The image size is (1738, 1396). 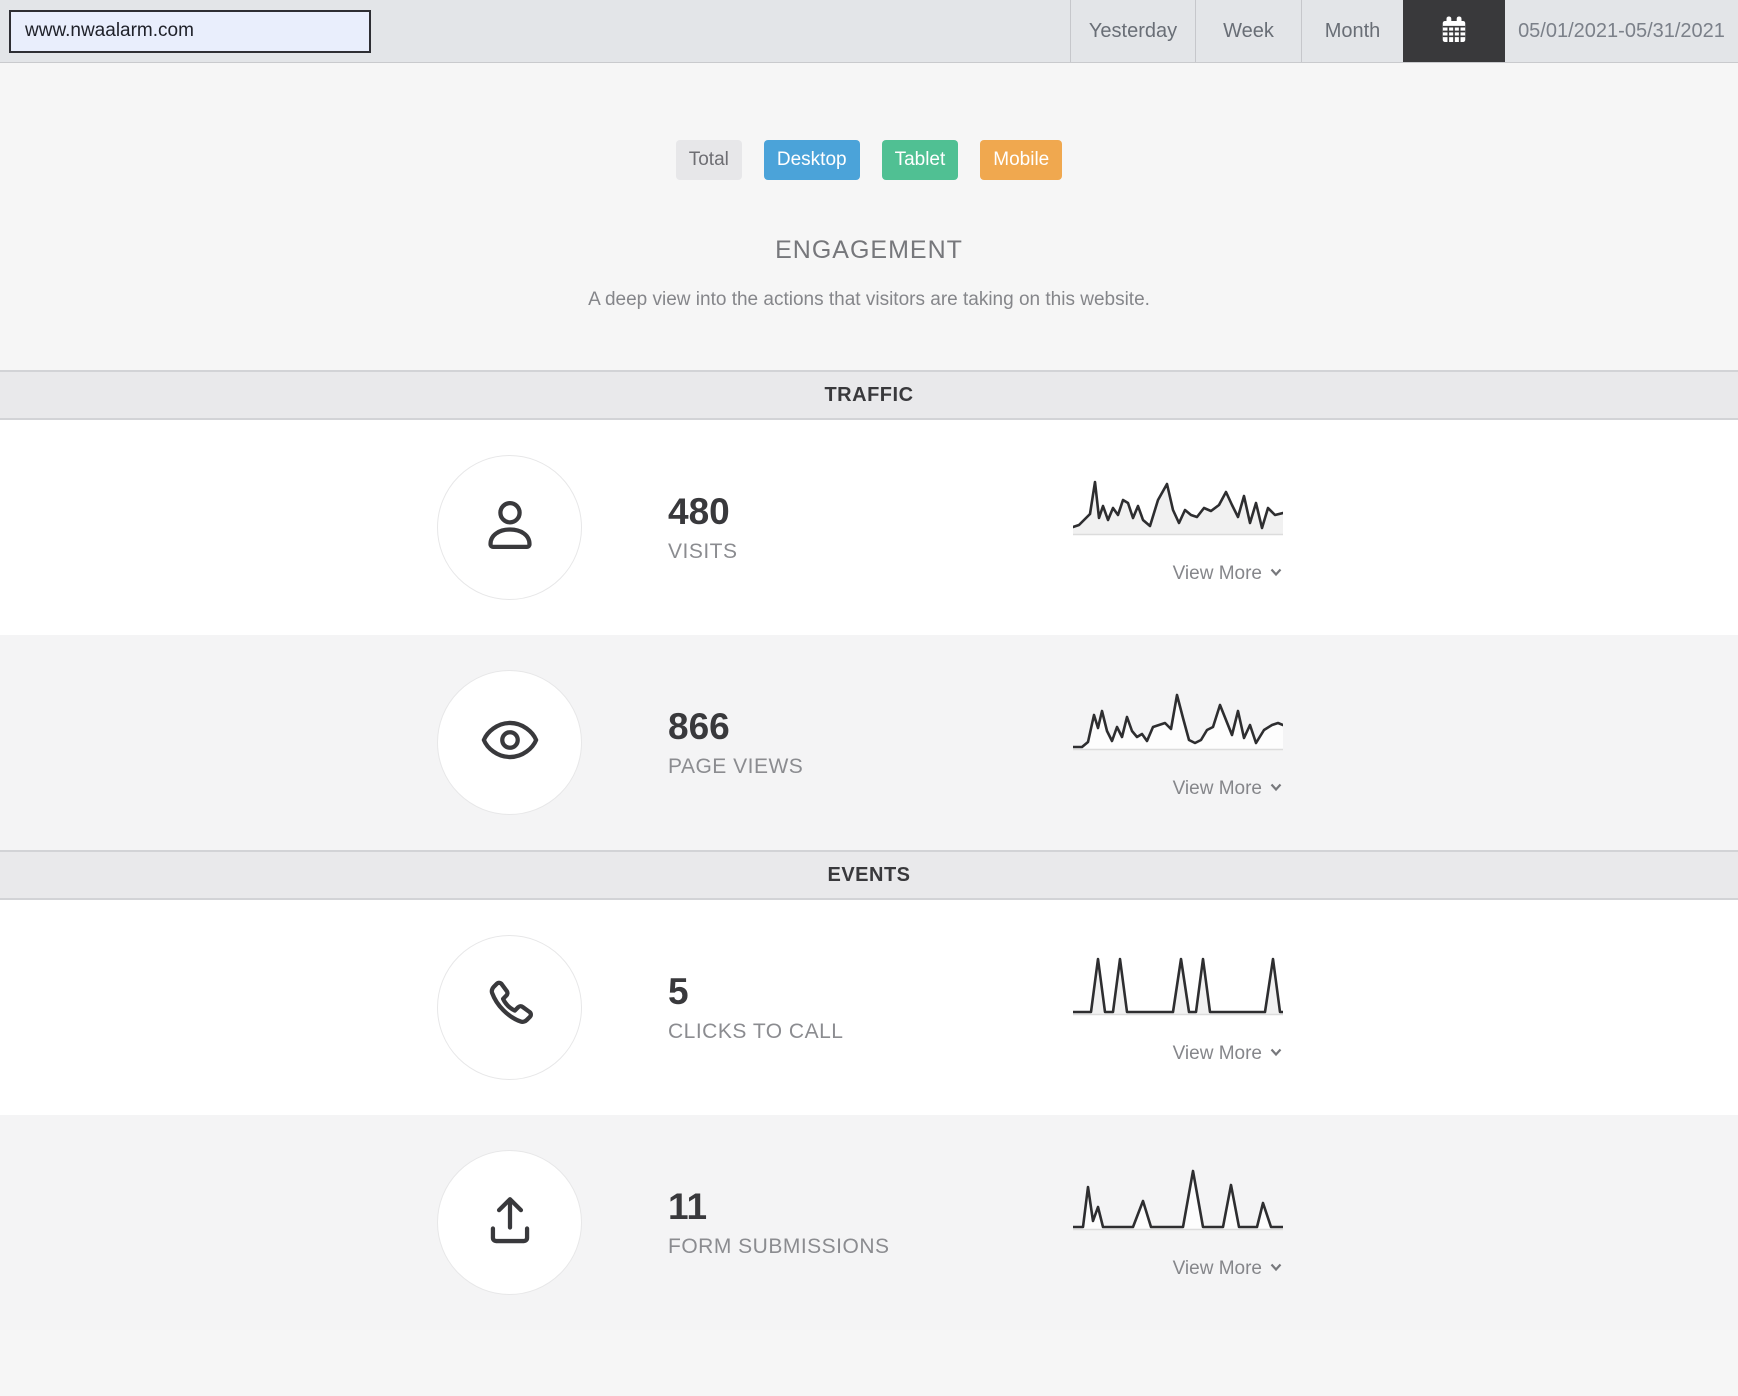 I want to click on view-more-page-views: View More, so click(x=1228, y=789).